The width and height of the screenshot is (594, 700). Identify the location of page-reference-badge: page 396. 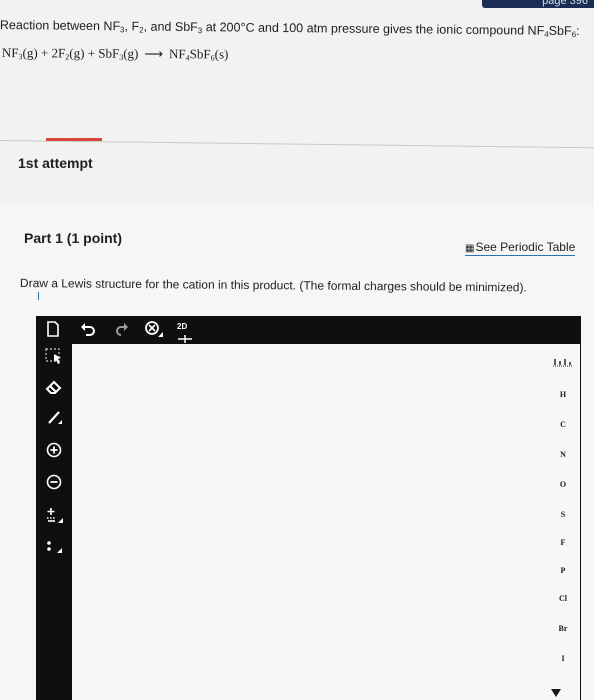
(538, 4).